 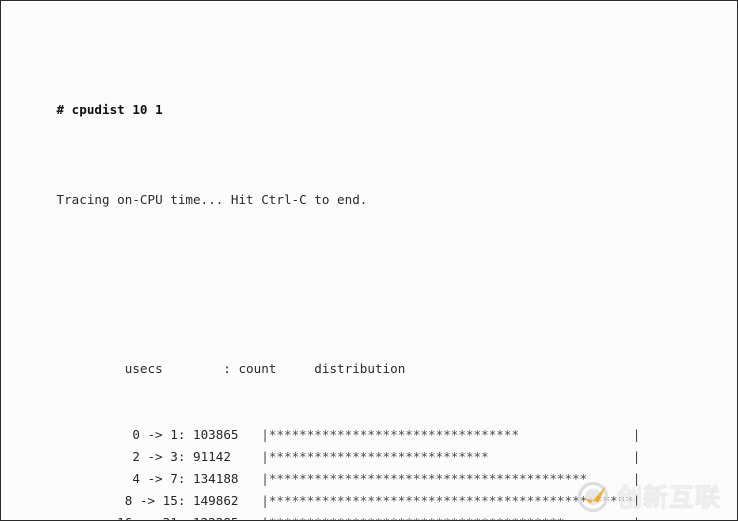 What do you see at coordinates (227, 456) in the screenshot?
I see `bucket-count: 91142` at bounding box center [227, 456].